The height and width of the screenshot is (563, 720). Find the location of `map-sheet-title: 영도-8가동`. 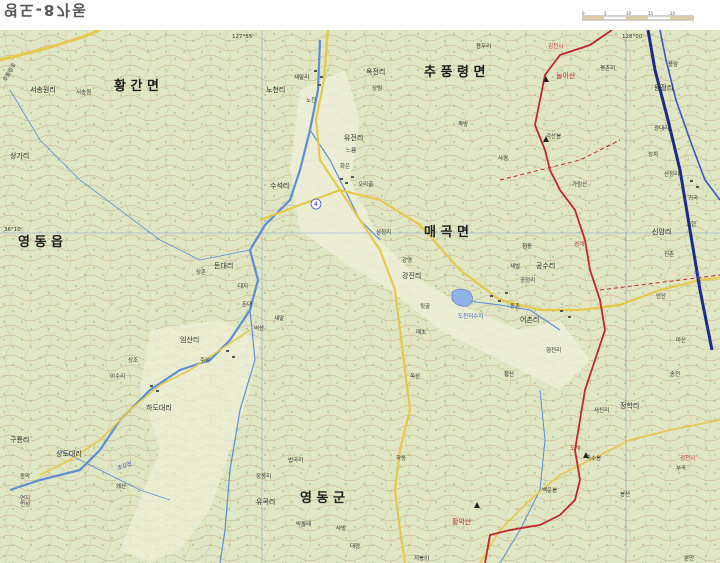

map-sheet-title: 영도-8가동 is located at coordinates (46, 10).